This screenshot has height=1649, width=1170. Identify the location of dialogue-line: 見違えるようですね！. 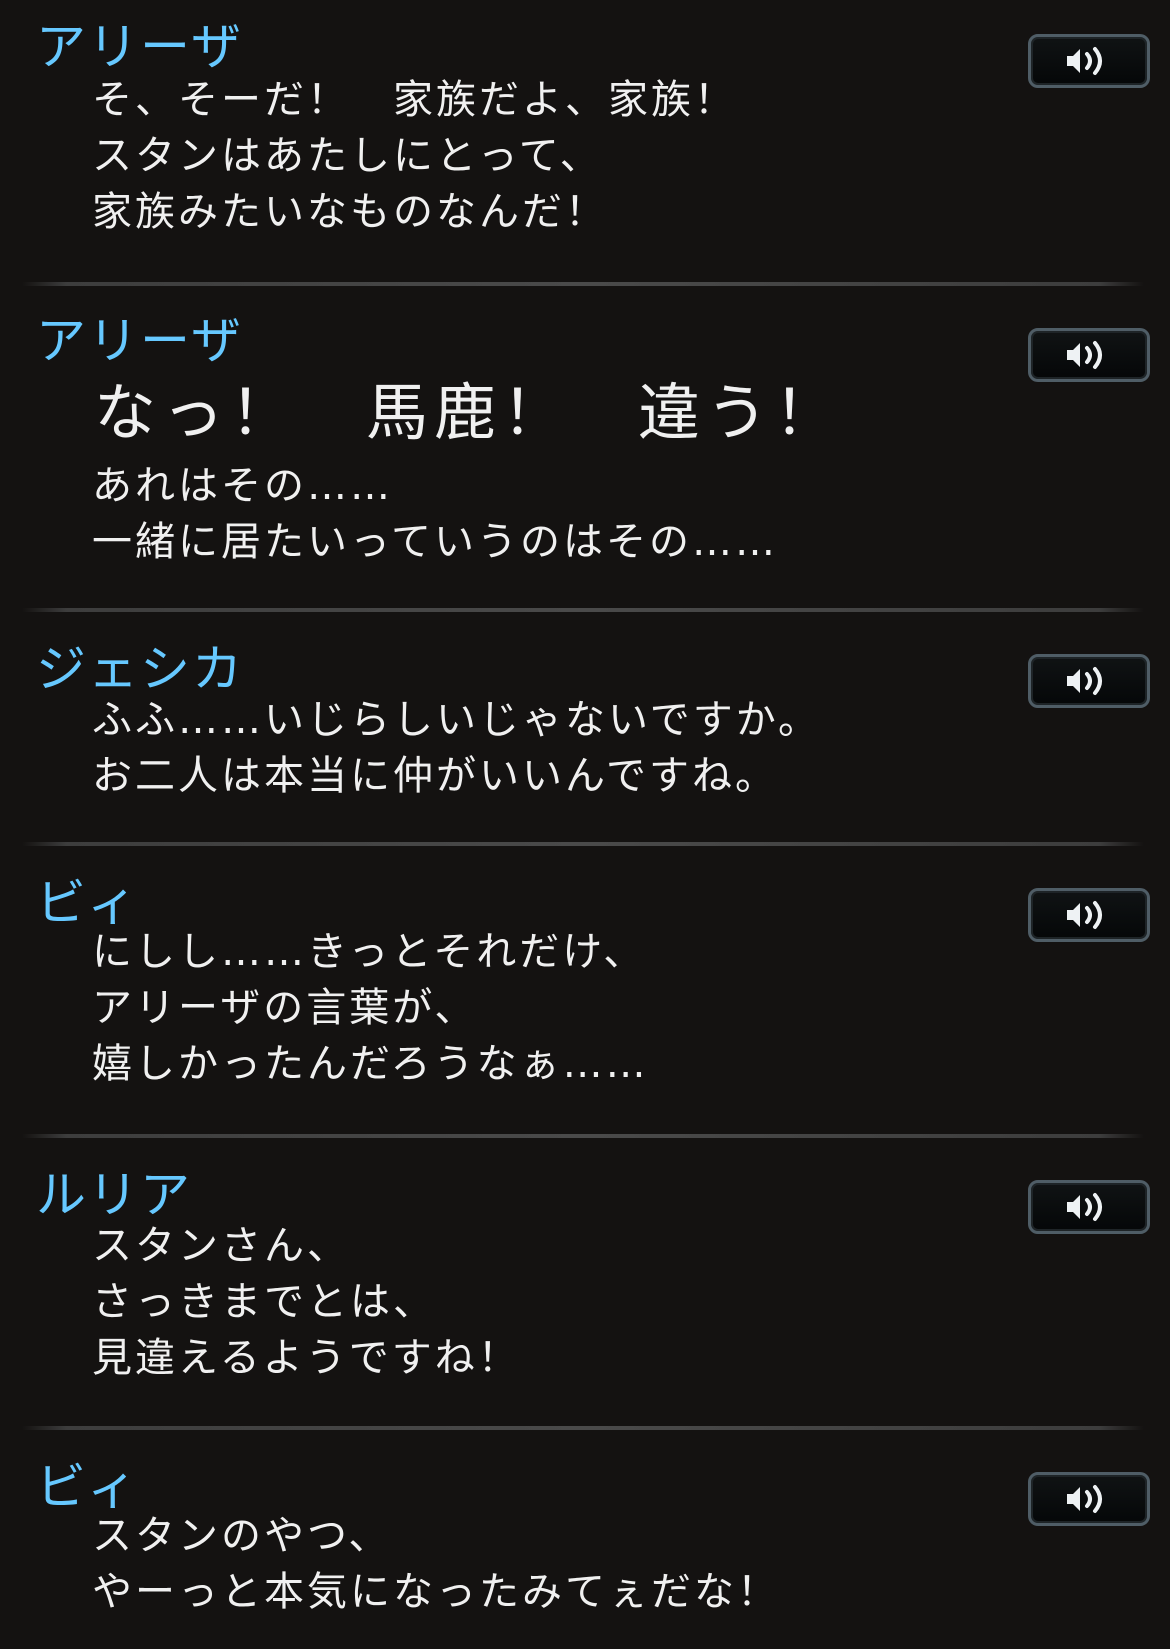
(306, 1358).